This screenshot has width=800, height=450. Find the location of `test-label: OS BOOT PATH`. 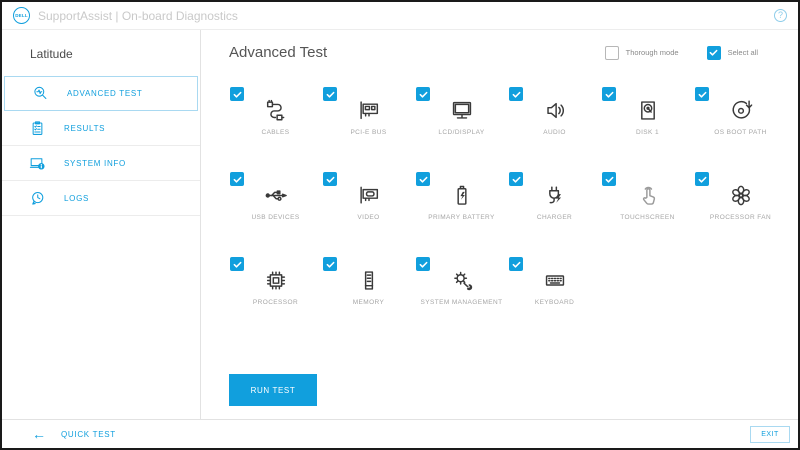

test-label: OS BOOT PATH is located at coordinates (740, 132).